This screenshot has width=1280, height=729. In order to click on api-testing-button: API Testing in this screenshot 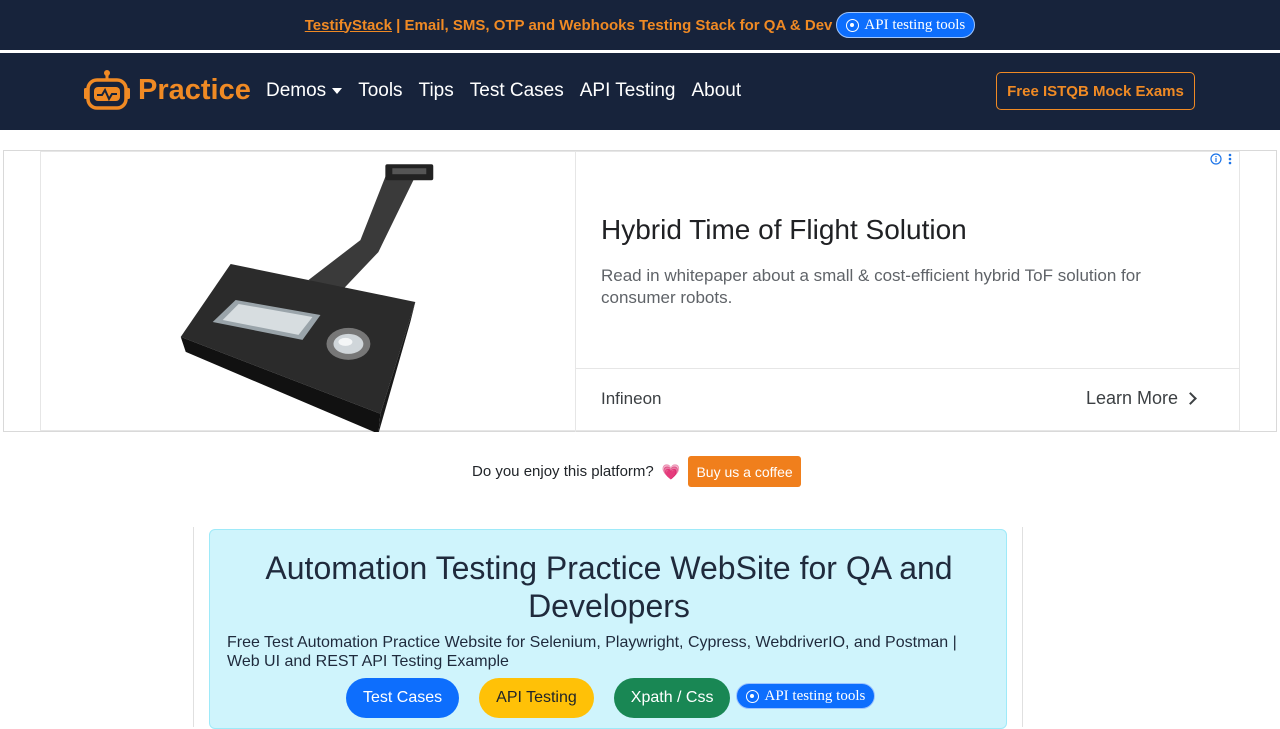, I will do `click(536, 698)`.